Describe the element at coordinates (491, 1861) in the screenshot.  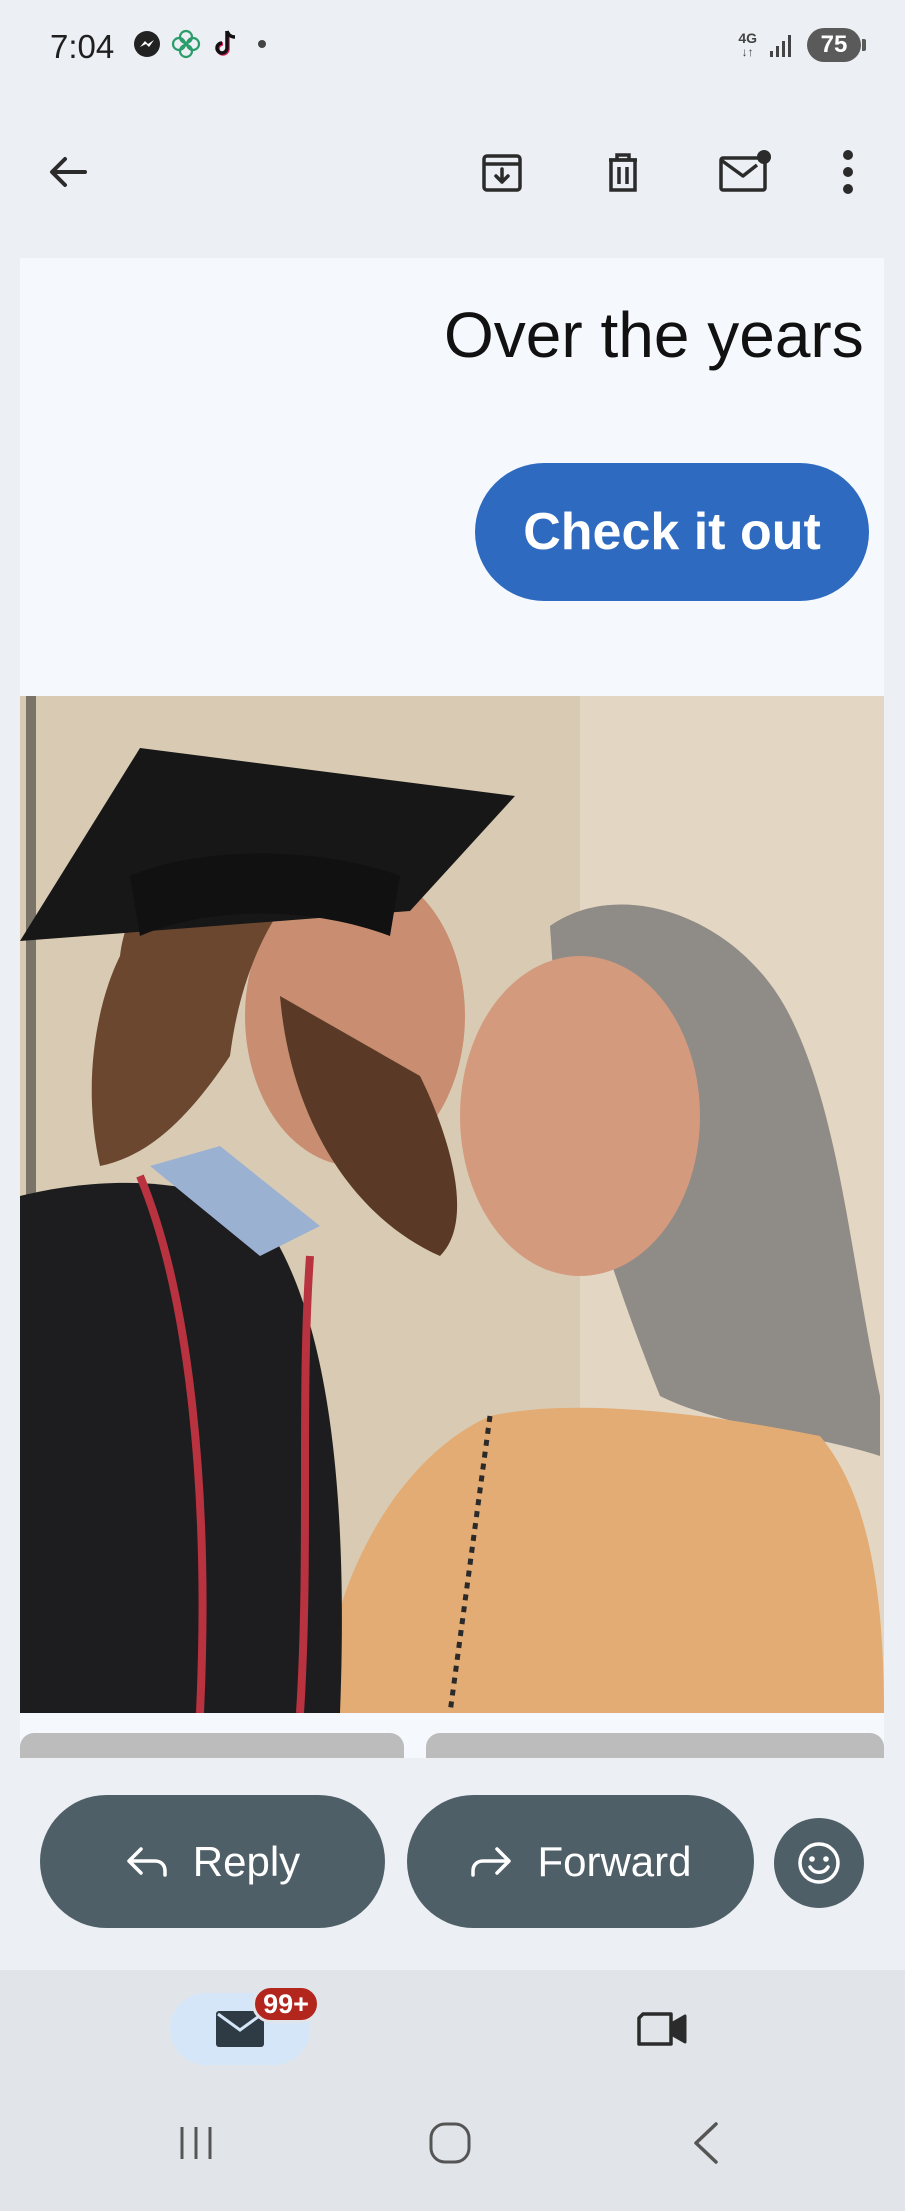
I see `forward-icon` at that location.